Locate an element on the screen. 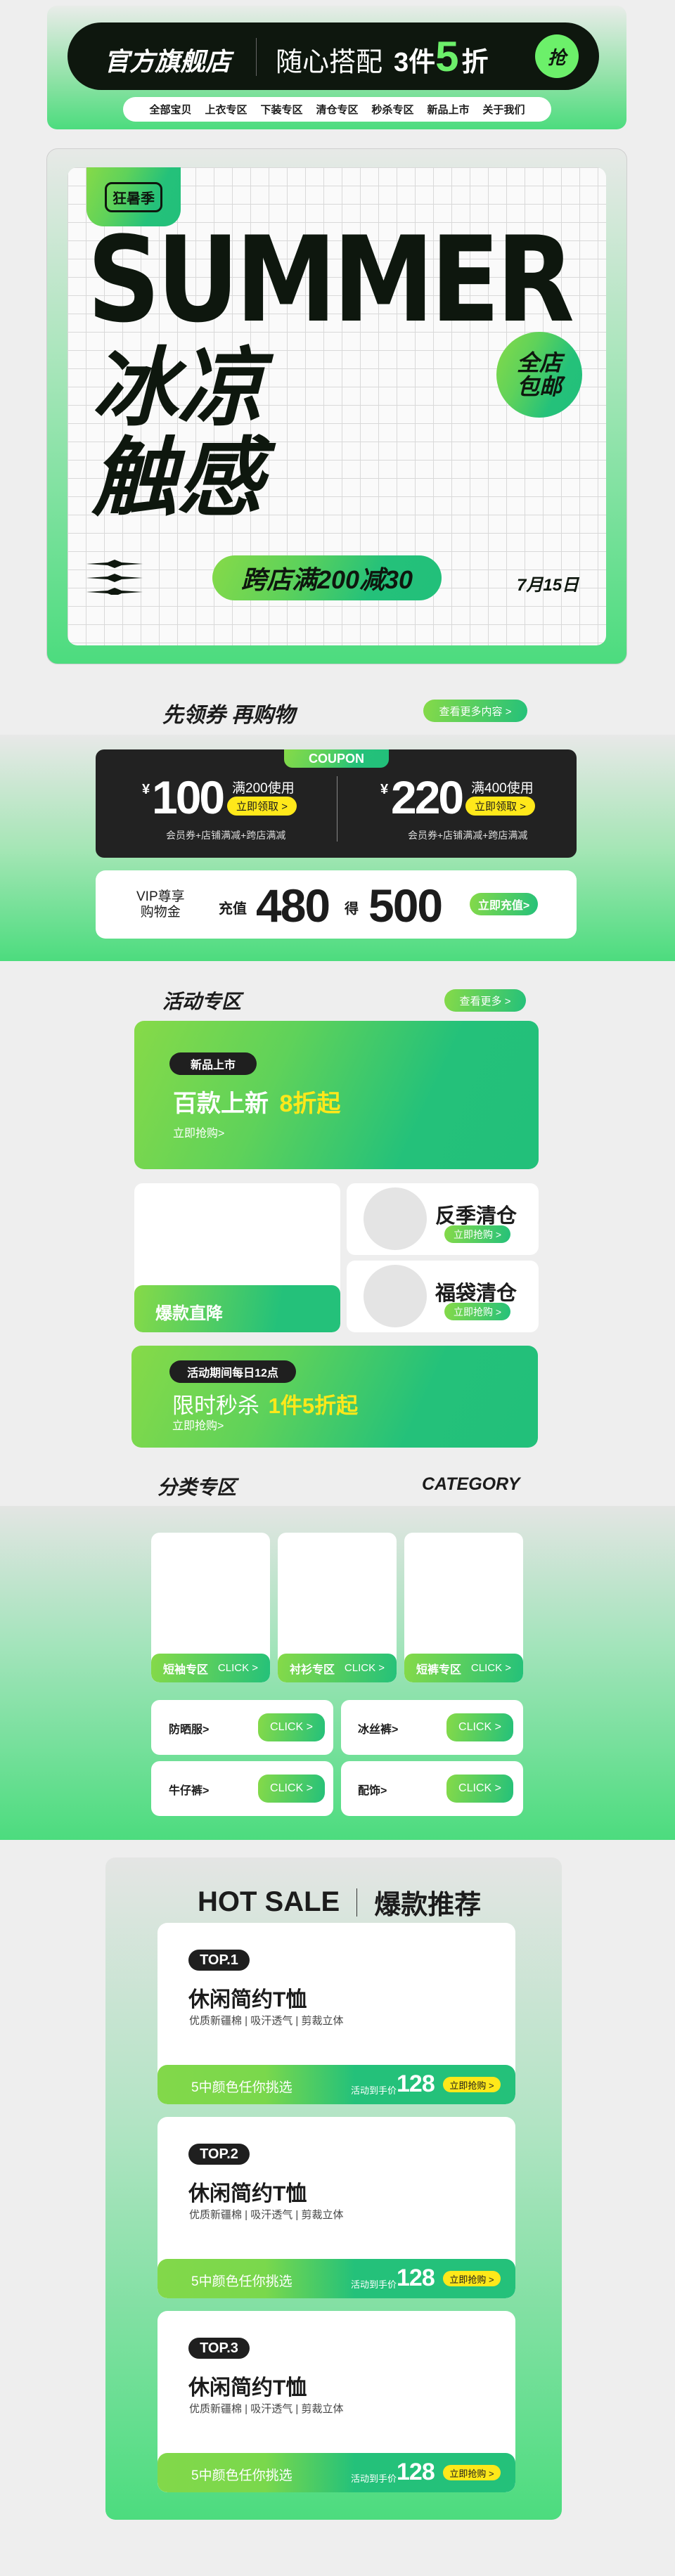 The height and width of the screenshot is (2576, 675). clearance-card-lucky-bag: 福袋清仓 立即抢购 > is located at coordinates (443, 1296).